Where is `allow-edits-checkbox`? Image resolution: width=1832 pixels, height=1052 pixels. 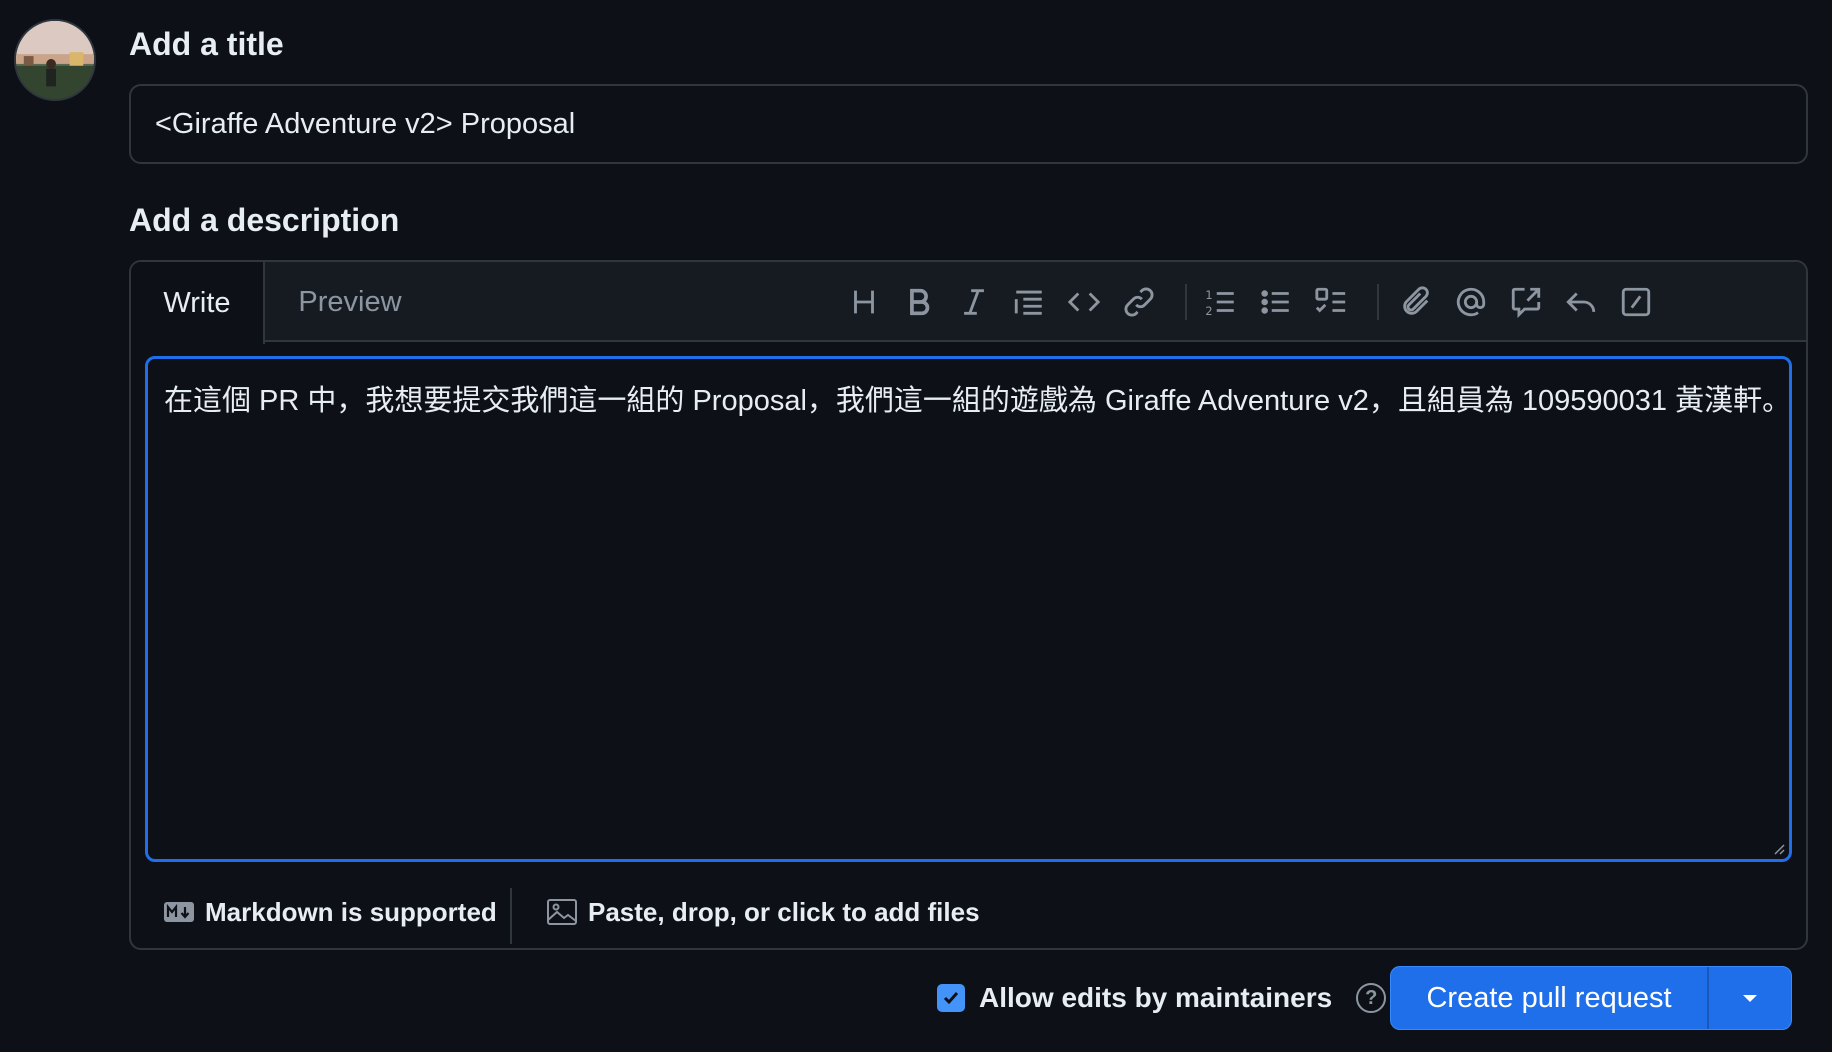 allow-edits-checkbox is located at coordinates (951, 998).